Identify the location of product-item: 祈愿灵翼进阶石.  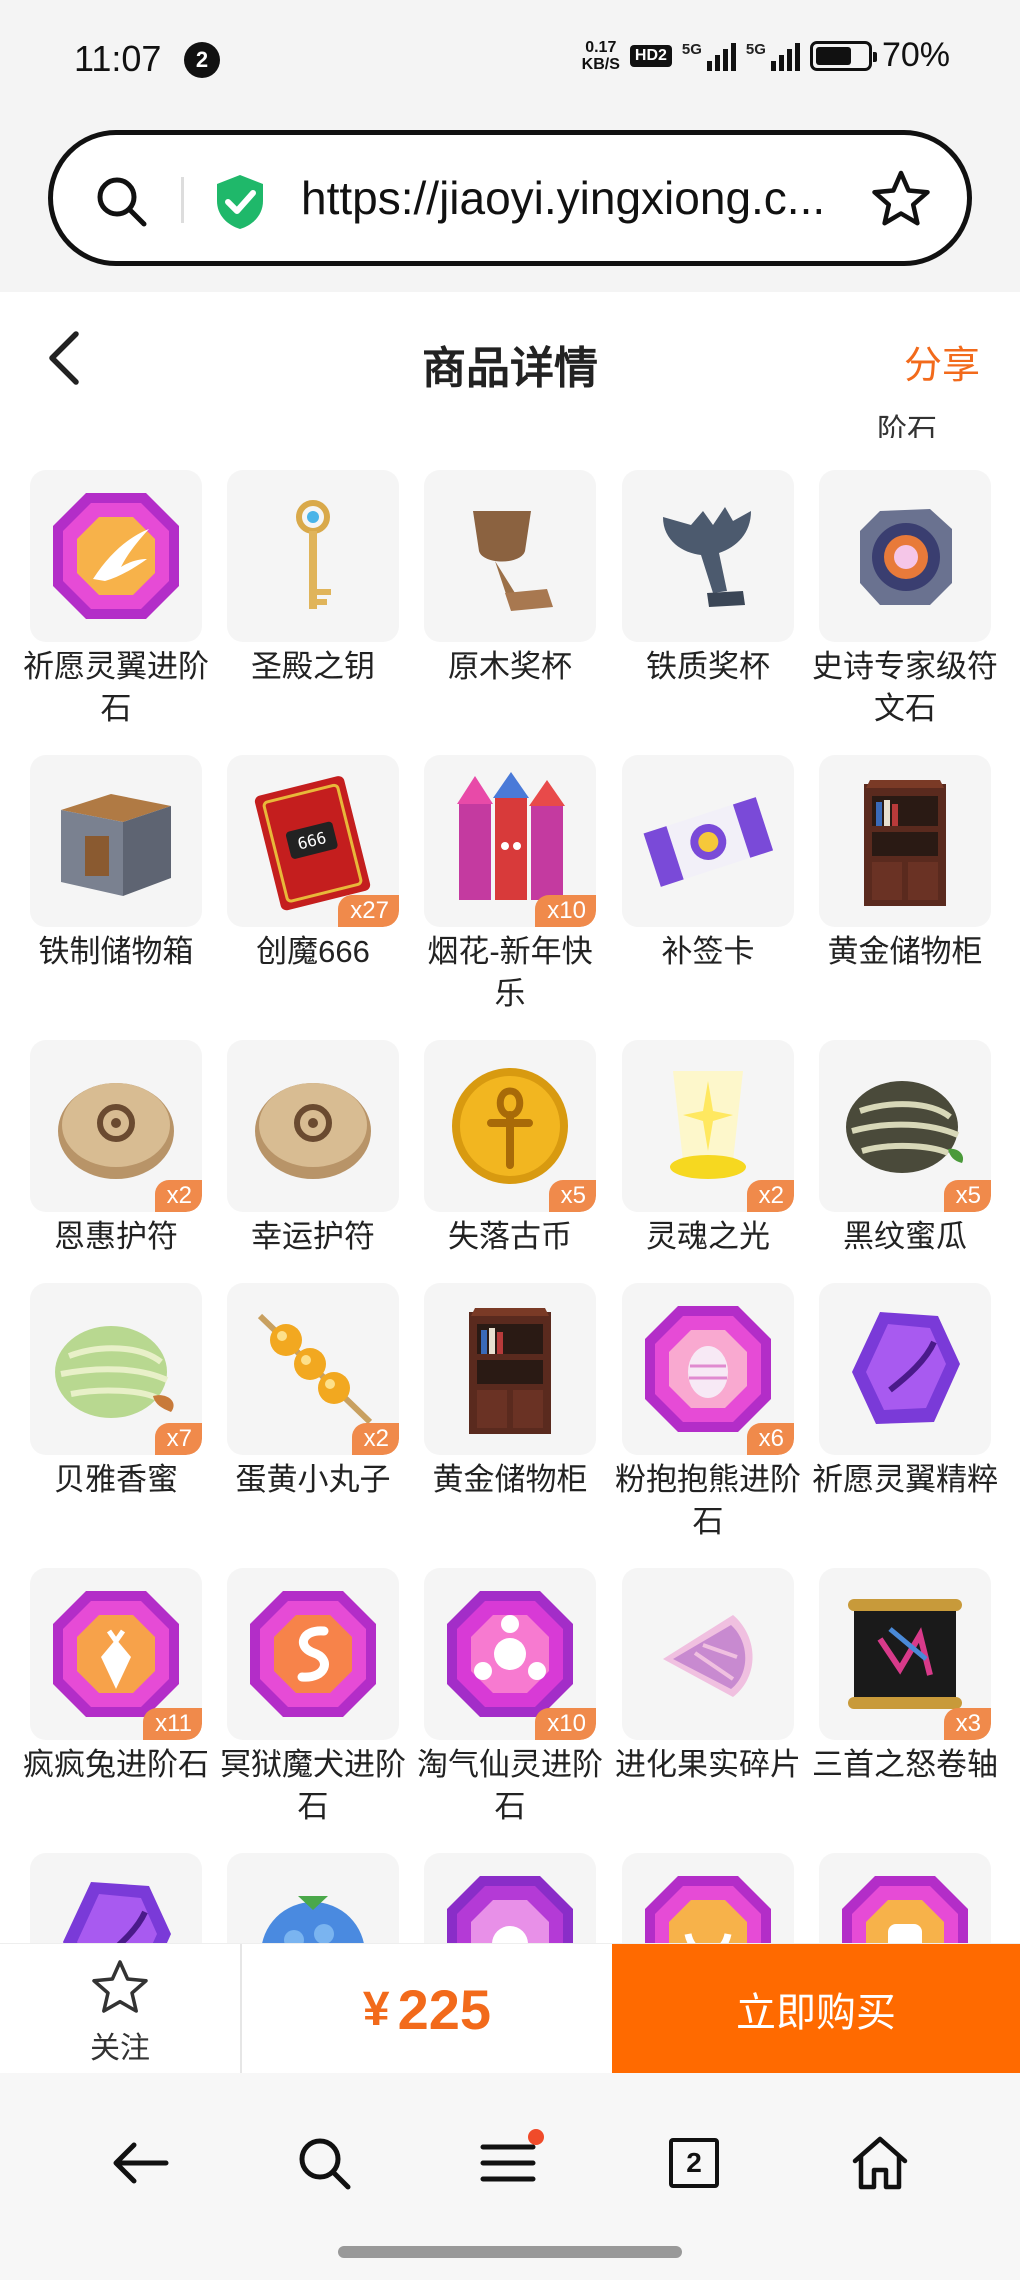
(116, 600).